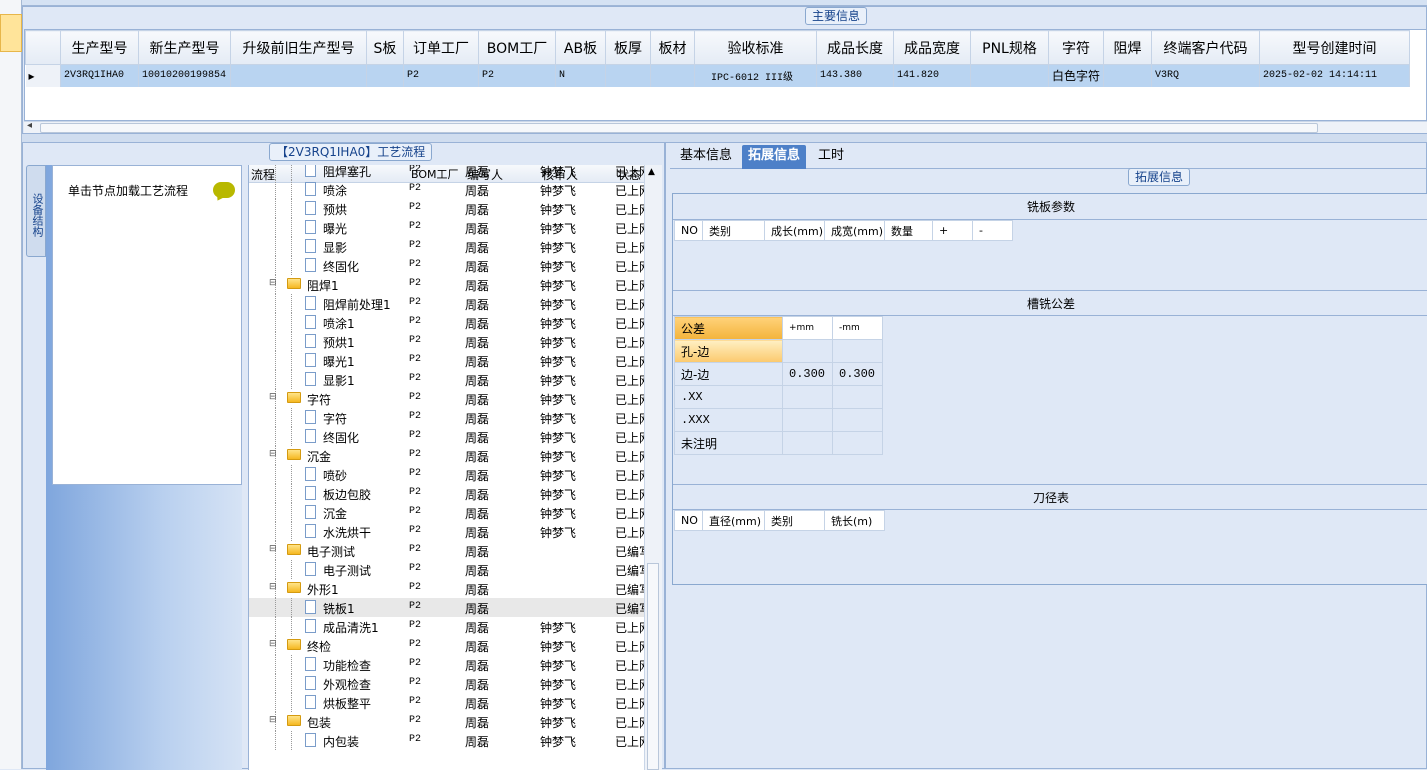 The image size is (1427, 770). Describe the element at coordinates (854, 520) in the screenshot. I see `tools-col: 铣长(m)` at that location.